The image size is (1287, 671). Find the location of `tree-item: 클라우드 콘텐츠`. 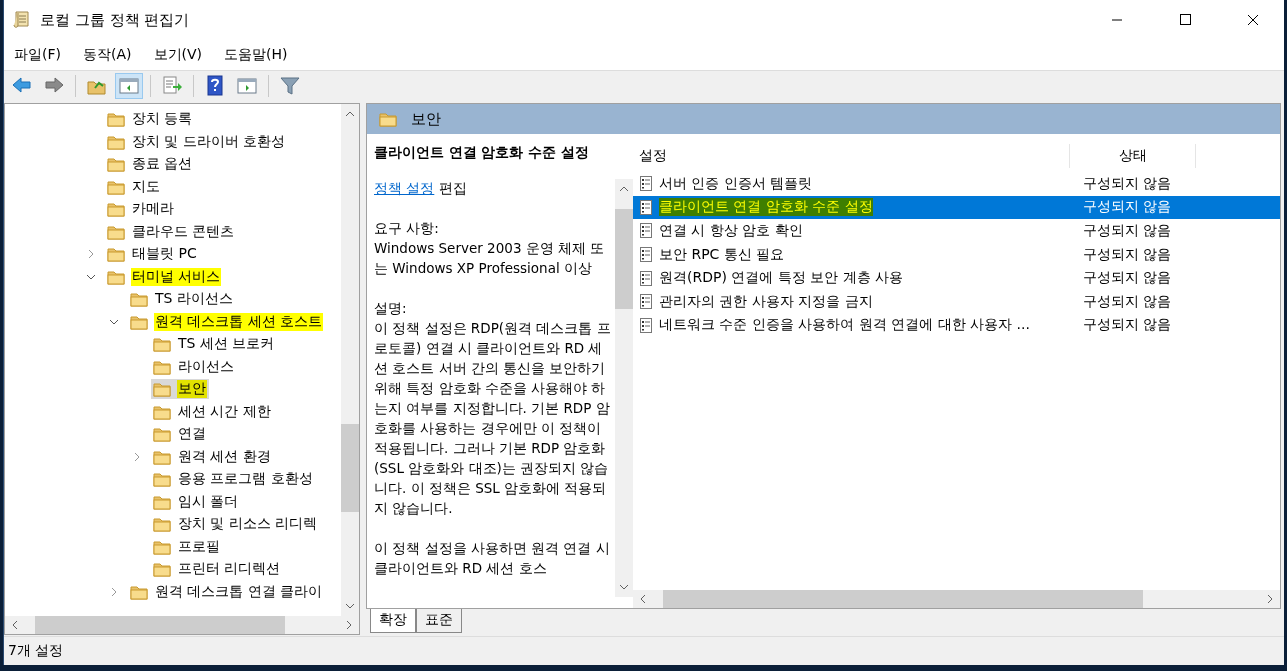

tree-item: 클라우드 콘텐츠 is located at coordinates (171, 231).